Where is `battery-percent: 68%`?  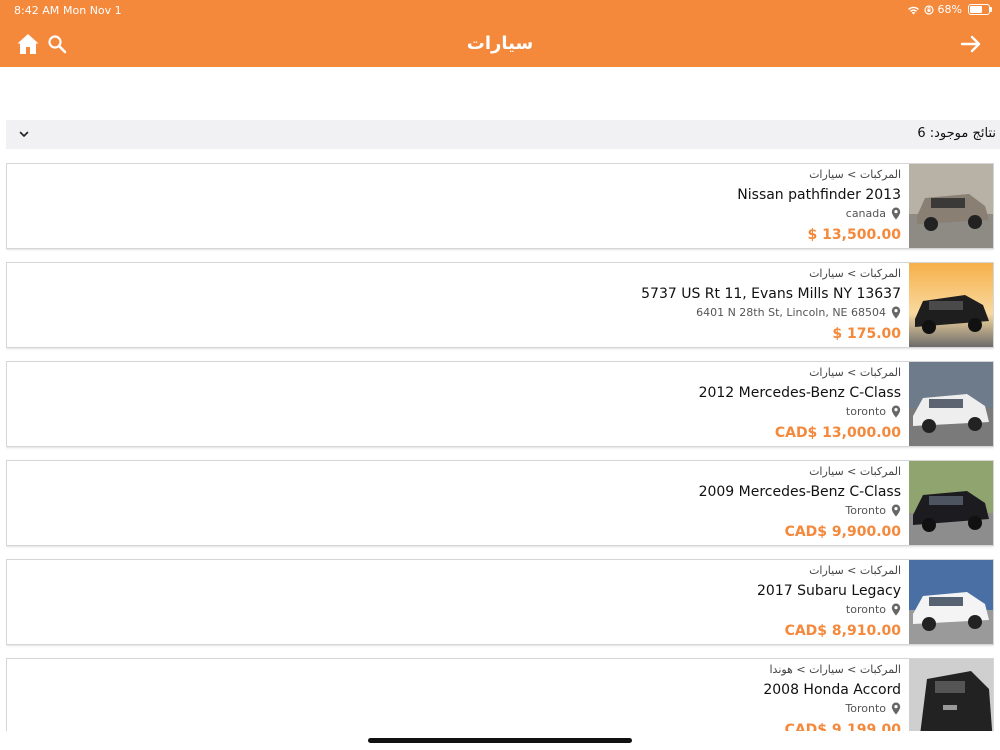
battery-percent: 68% is located at coordinates (949, 9).